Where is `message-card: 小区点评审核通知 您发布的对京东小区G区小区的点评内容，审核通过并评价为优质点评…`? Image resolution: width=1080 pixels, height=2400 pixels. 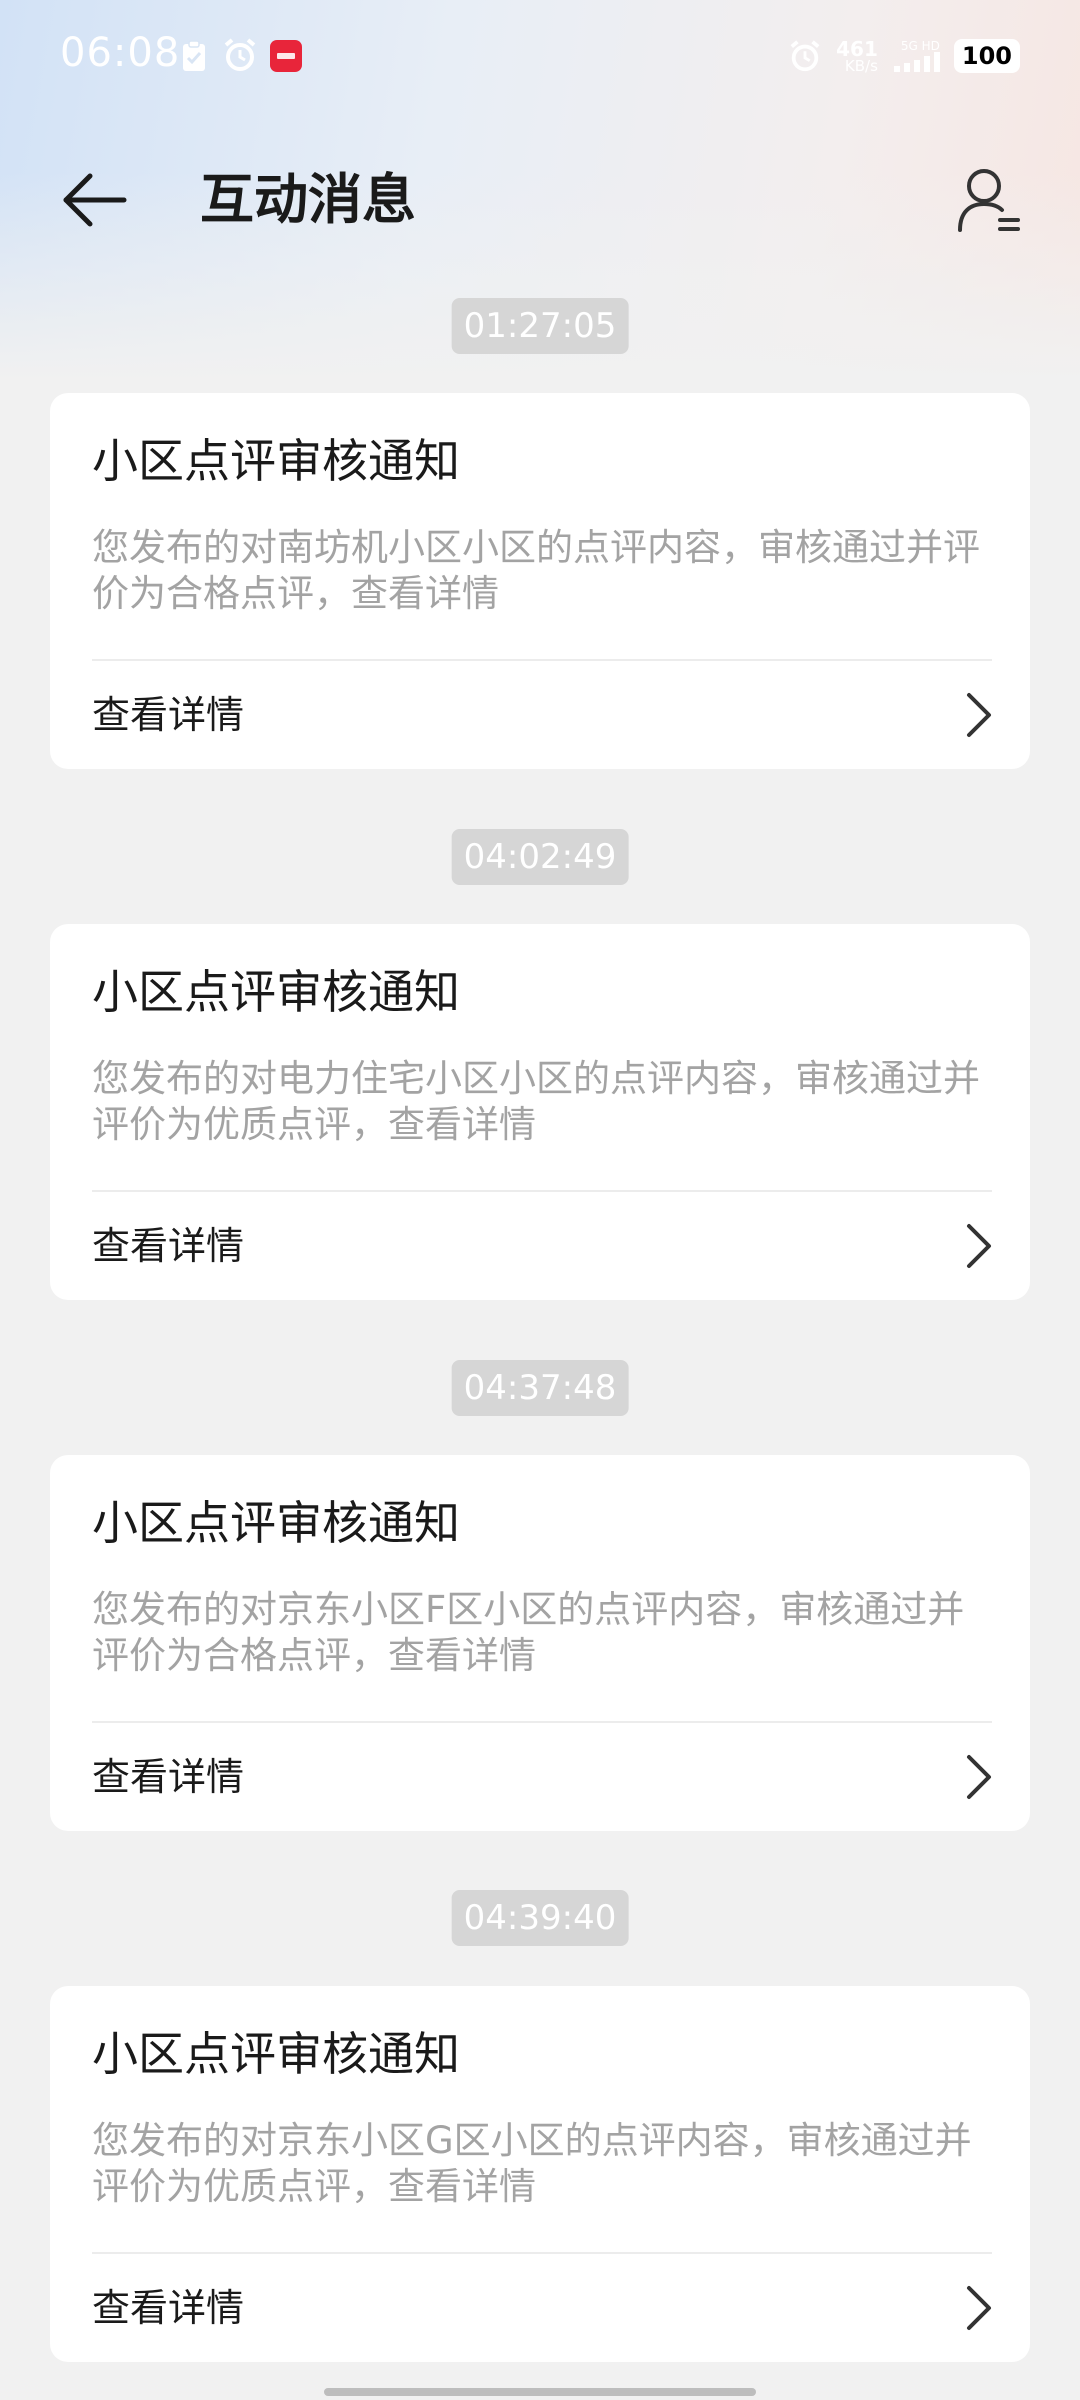 message-card: 小区点评审核通知 您发布的对京东小区G区小区的点评内容，审核通过并评价为优质点评… is located at coordinates (540, 2174).